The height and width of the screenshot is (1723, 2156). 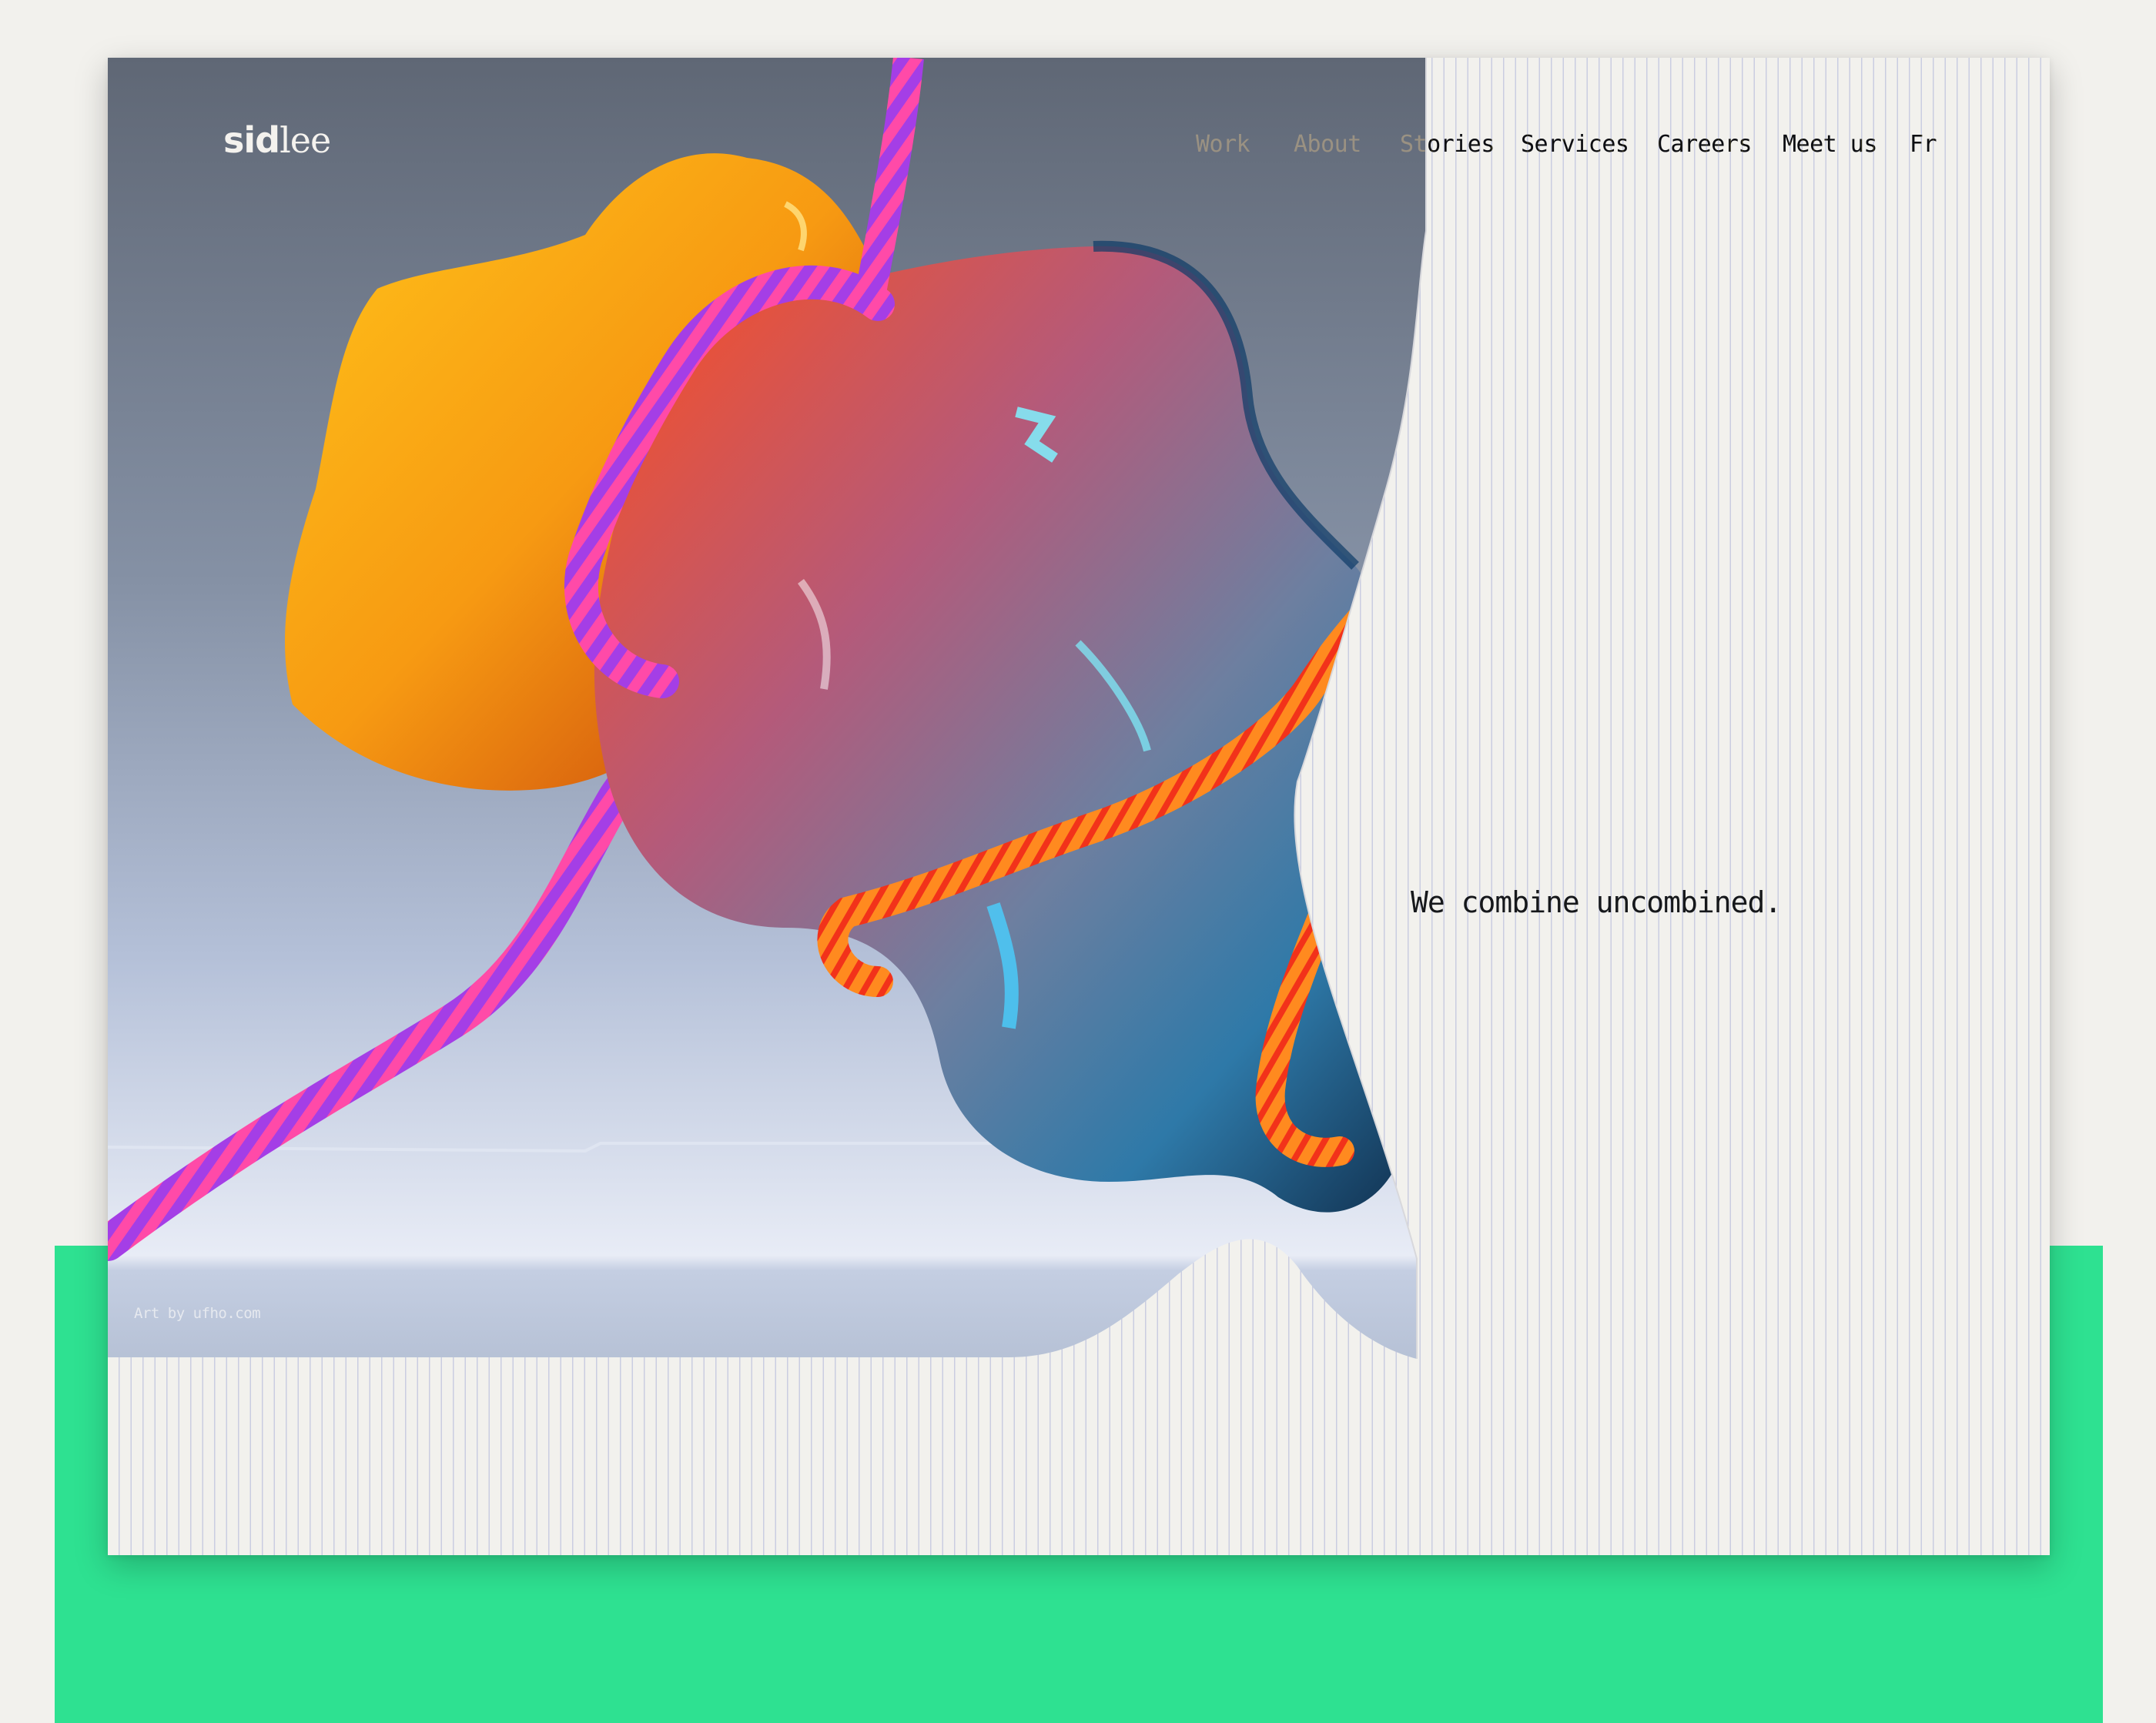 What do you see at coordinates (1923, 144) in the screenshot?
I see `nav-language-fr: Fr` at bounding box center [1923, 144].